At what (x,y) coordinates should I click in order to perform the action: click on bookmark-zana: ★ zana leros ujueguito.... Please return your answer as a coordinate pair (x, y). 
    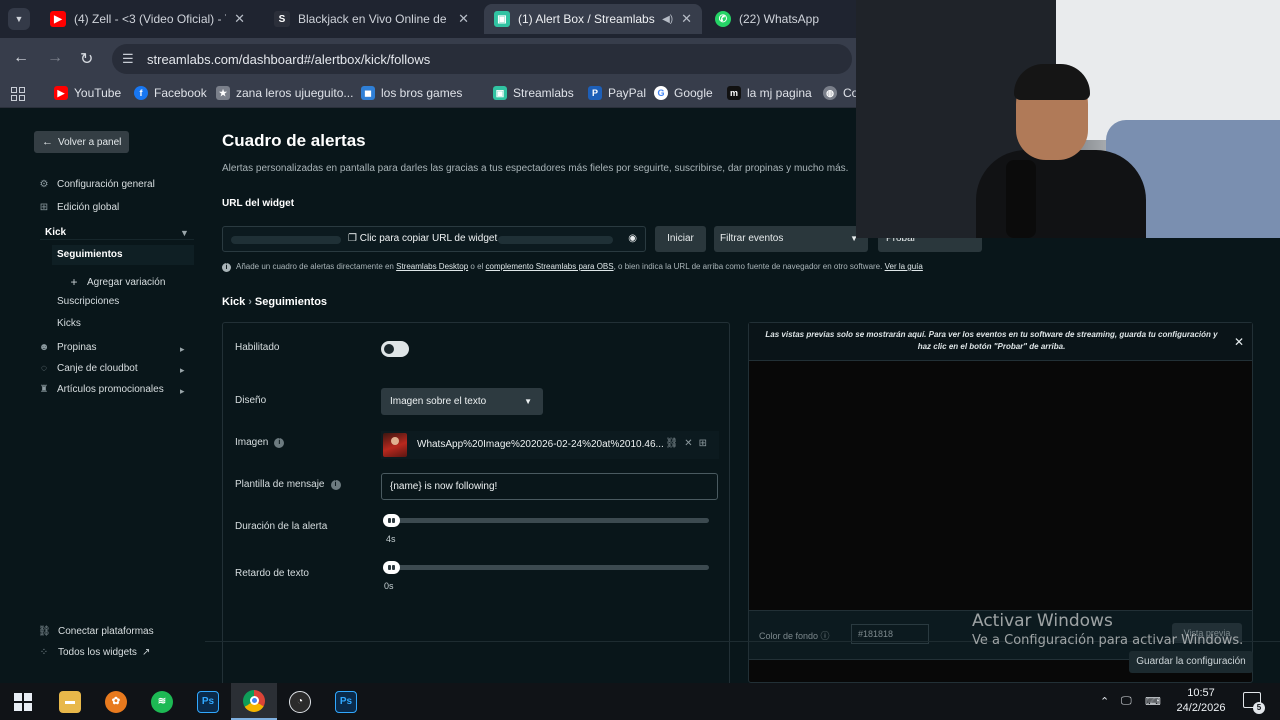
    Looking at the image, I should click on (284, 93).